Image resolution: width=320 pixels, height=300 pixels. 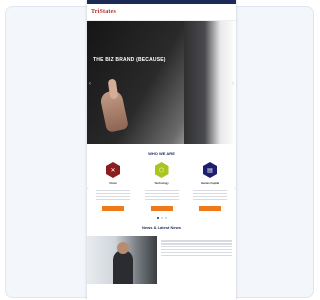 What do you see at coordinates (123, 247) in the screenshot?
I see `news-image-head` at bounding box center [123, 247].